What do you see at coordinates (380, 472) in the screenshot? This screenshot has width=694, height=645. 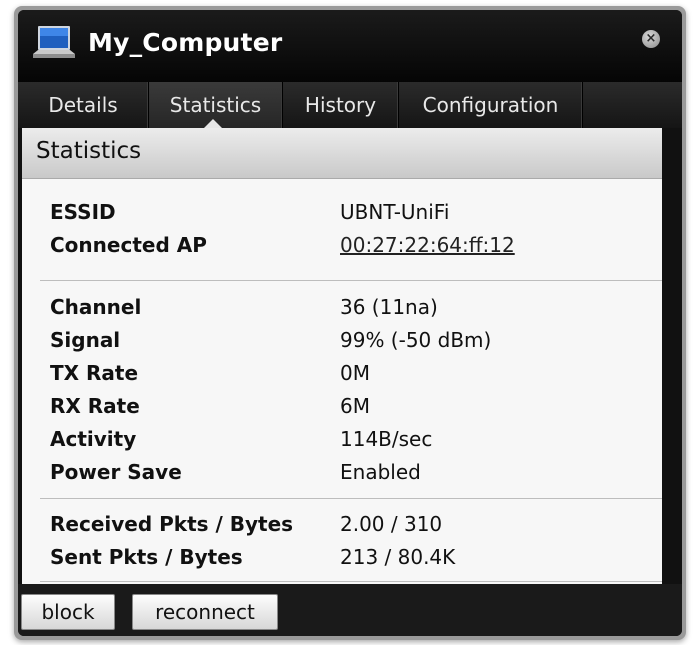 I see `stat-value: Enabled` at bounding box center [380, 472].